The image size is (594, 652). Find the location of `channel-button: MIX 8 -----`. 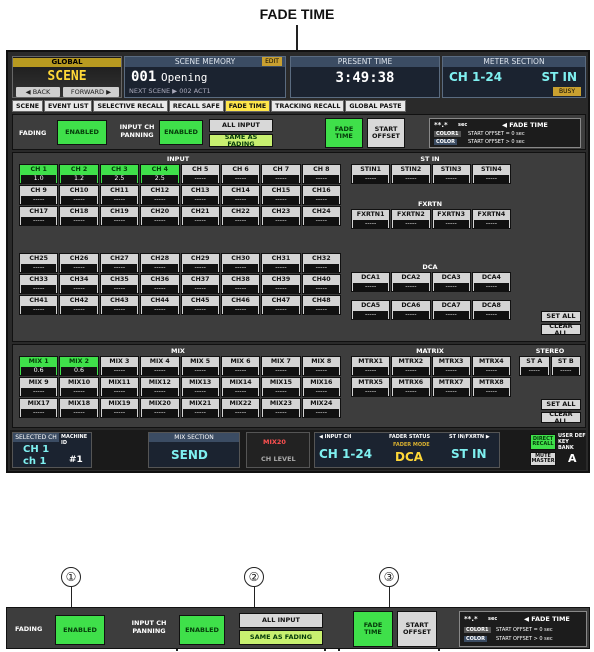

channel-button: MIX 8 ----- is located at coordinates (321, 366).